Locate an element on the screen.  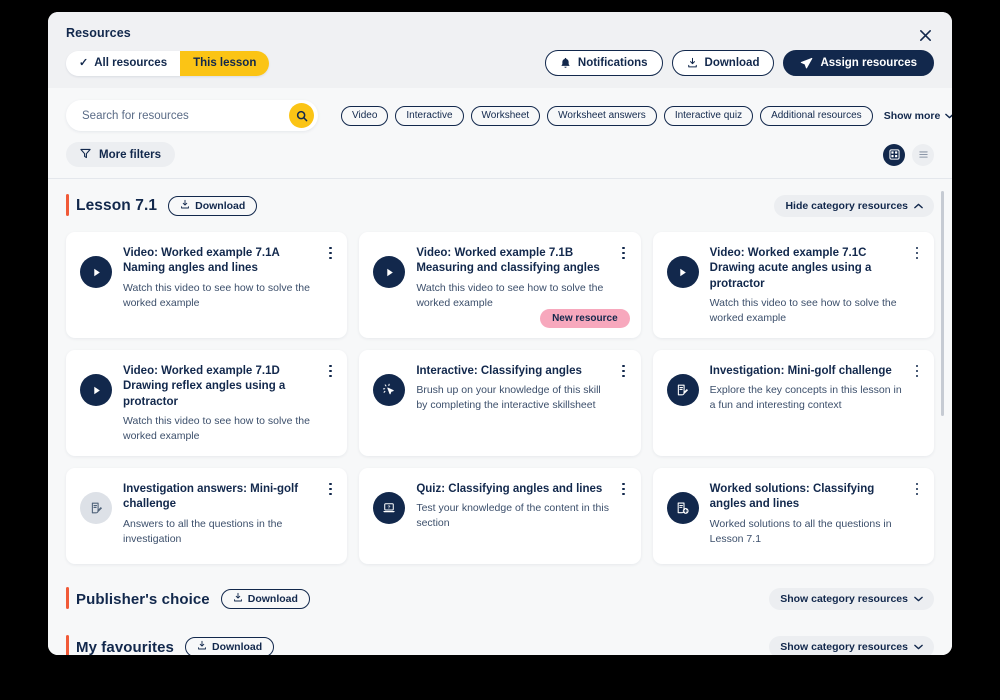
hide-category-label: Hide category resources is located at coordinates (846, 206).